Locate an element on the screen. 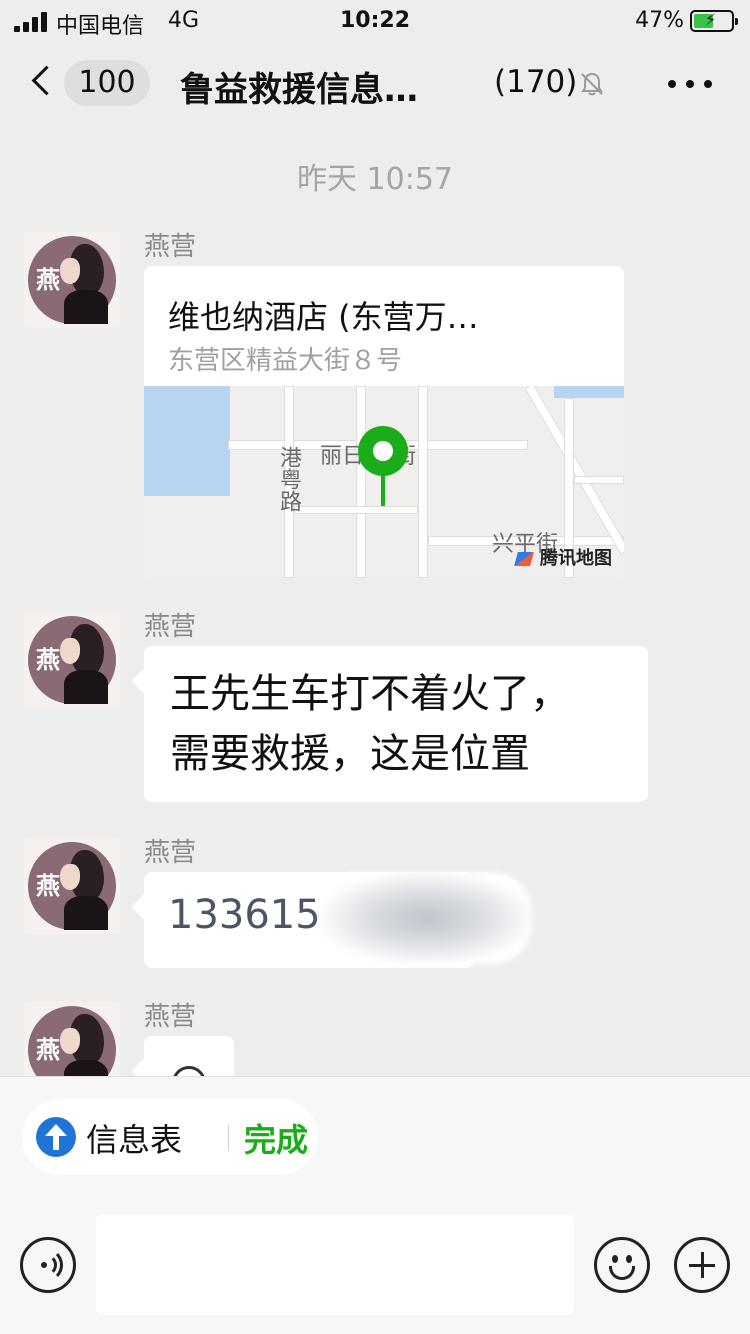 Image resolution: width=750 pixels, height=1334 pixels. chat-header: 100 鲁益救援信息… (170) is located at coordinates (375, 85).